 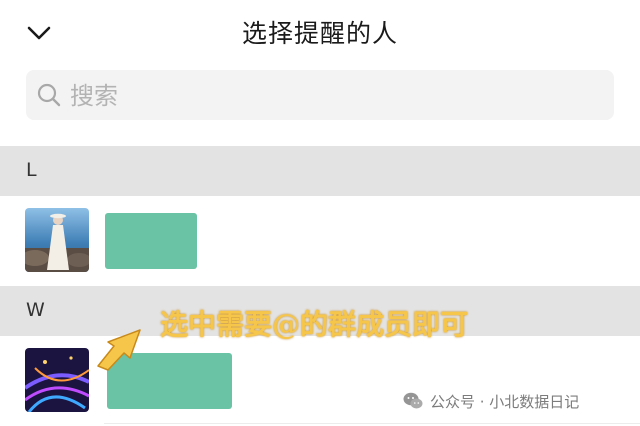 What do you see at coordinates (119, 350) in the screenshot?
I see `arrow-pointer-icon` at bounding box center [119, 350].